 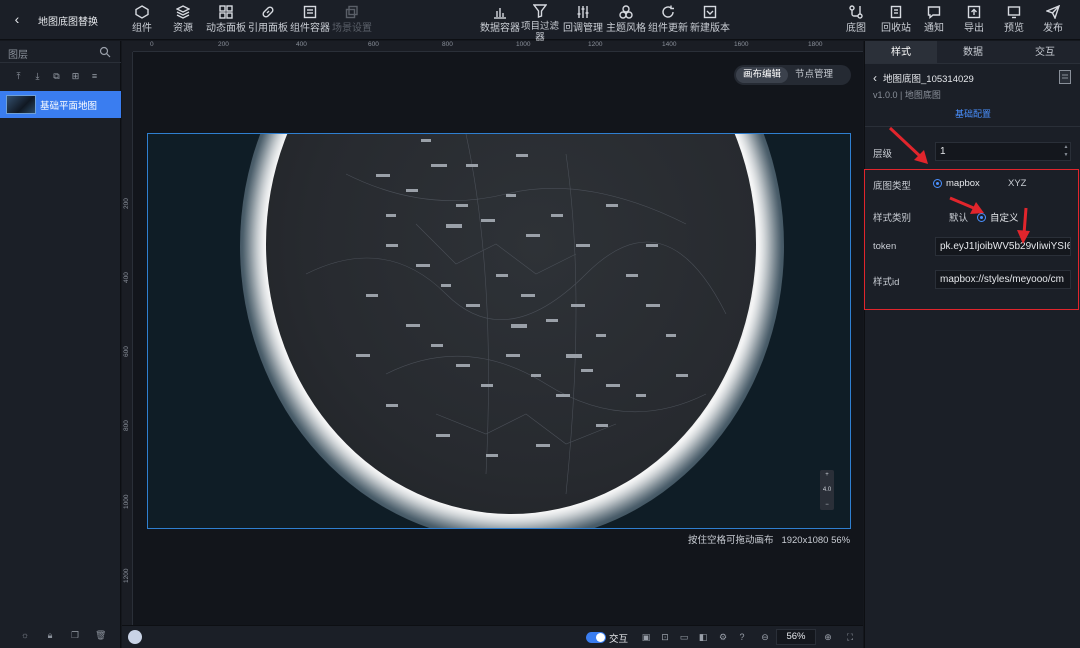 I want to click on layer-search: 图层, so click(x=60, y=52).